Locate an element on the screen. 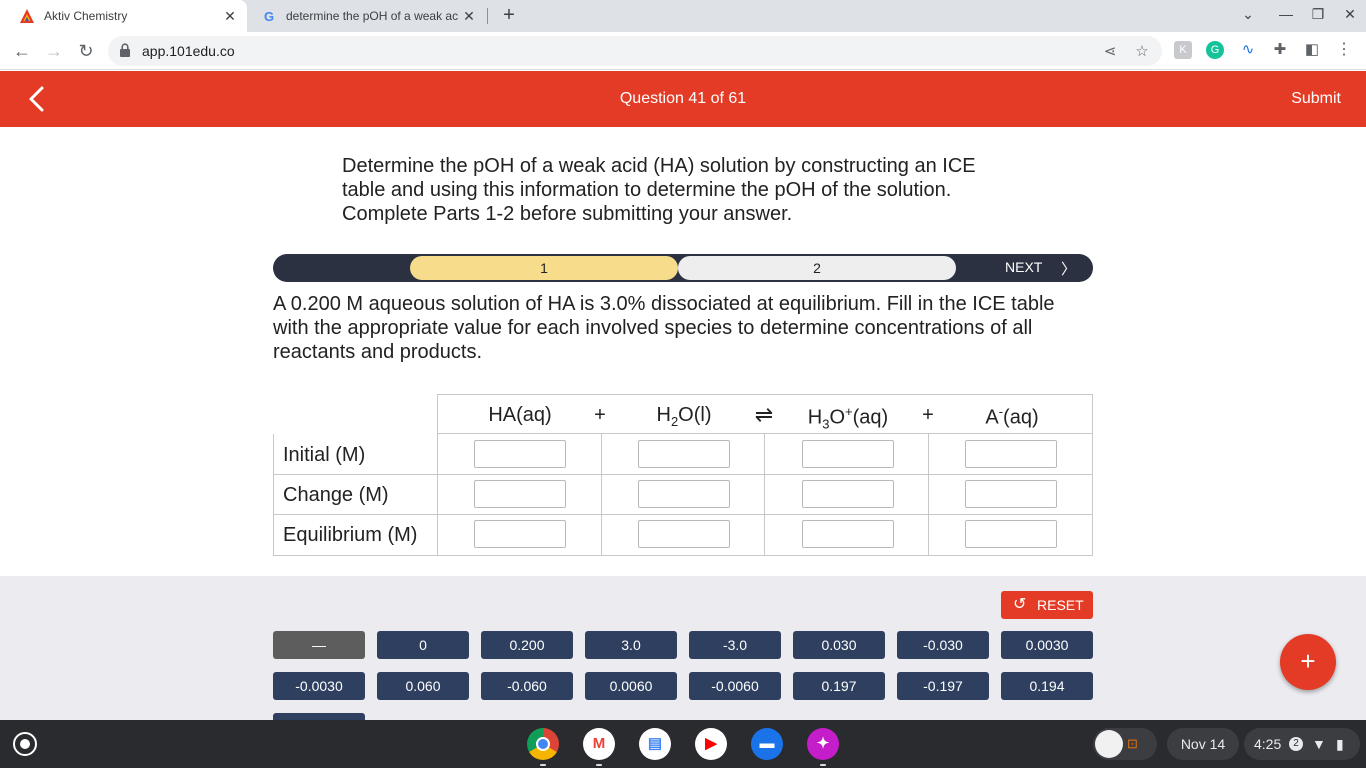 Image resolution: width=1366 pixels, height=768 pixels. launcher-icon is located at coordinates (25, 744).